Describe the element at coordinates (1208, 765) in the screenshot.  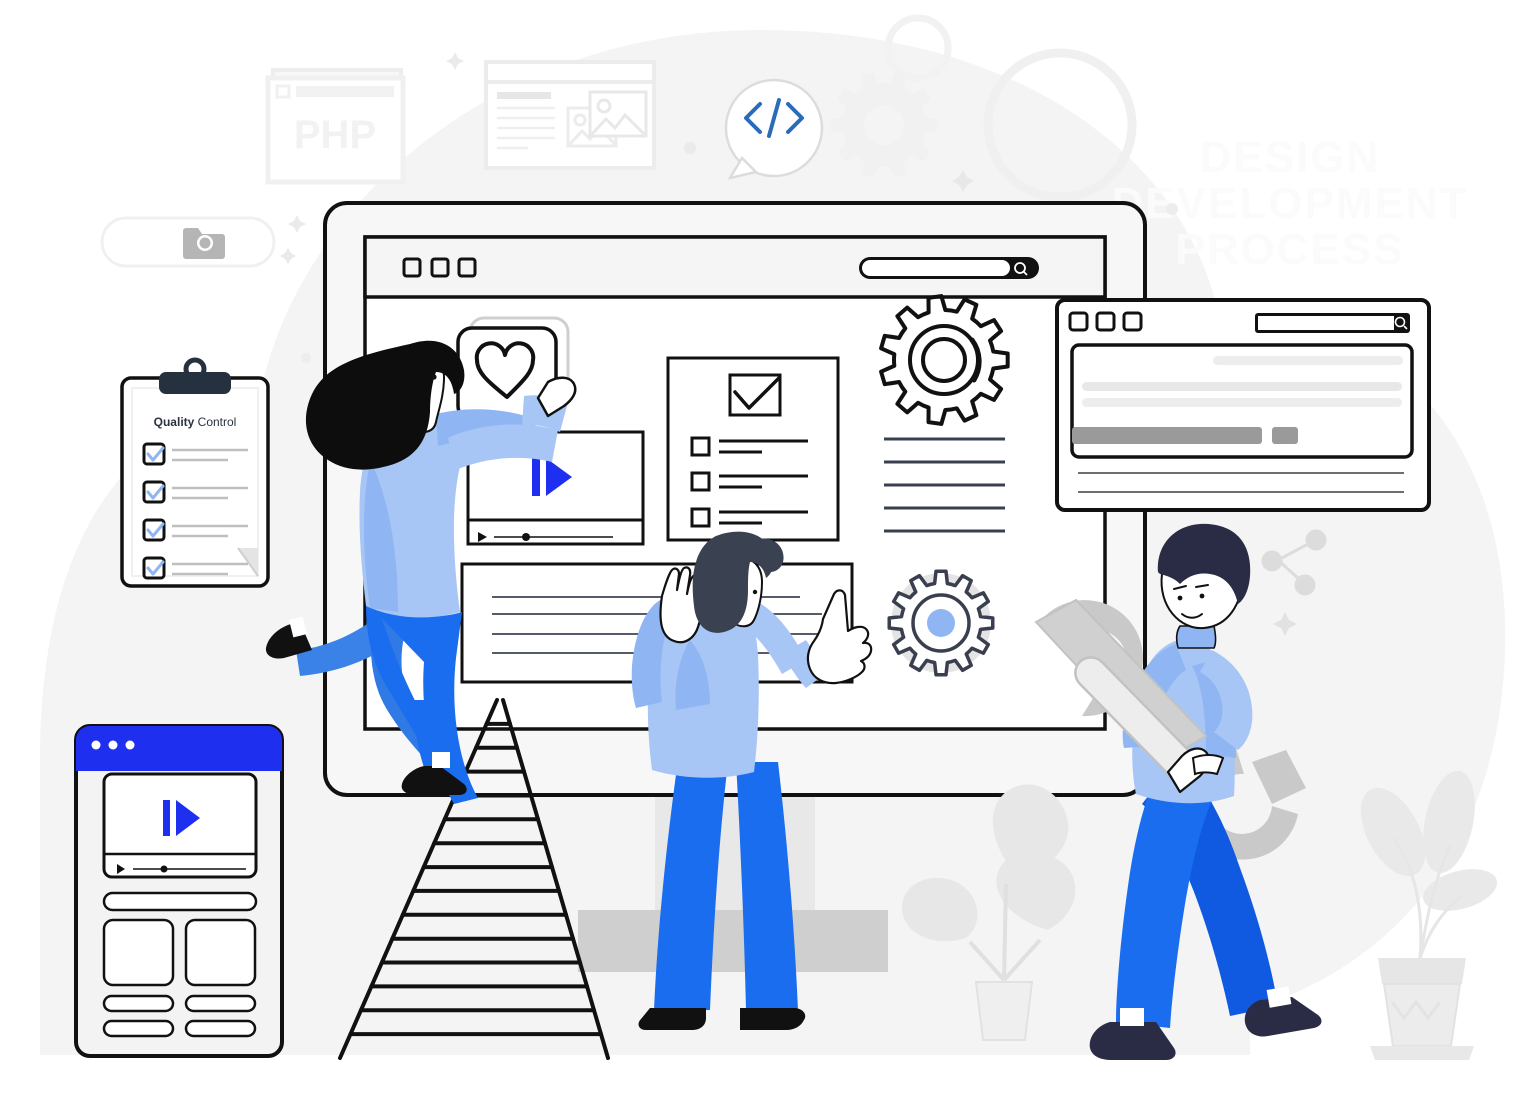
I see `wrench-man-belt` at that location.